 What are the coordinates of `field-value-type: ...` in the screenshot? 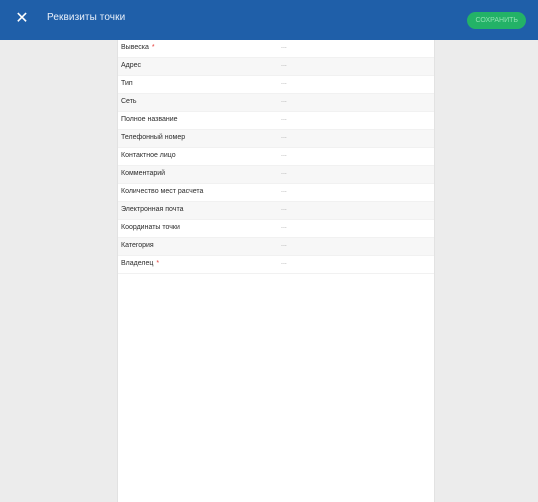 It's located at (284, 82).